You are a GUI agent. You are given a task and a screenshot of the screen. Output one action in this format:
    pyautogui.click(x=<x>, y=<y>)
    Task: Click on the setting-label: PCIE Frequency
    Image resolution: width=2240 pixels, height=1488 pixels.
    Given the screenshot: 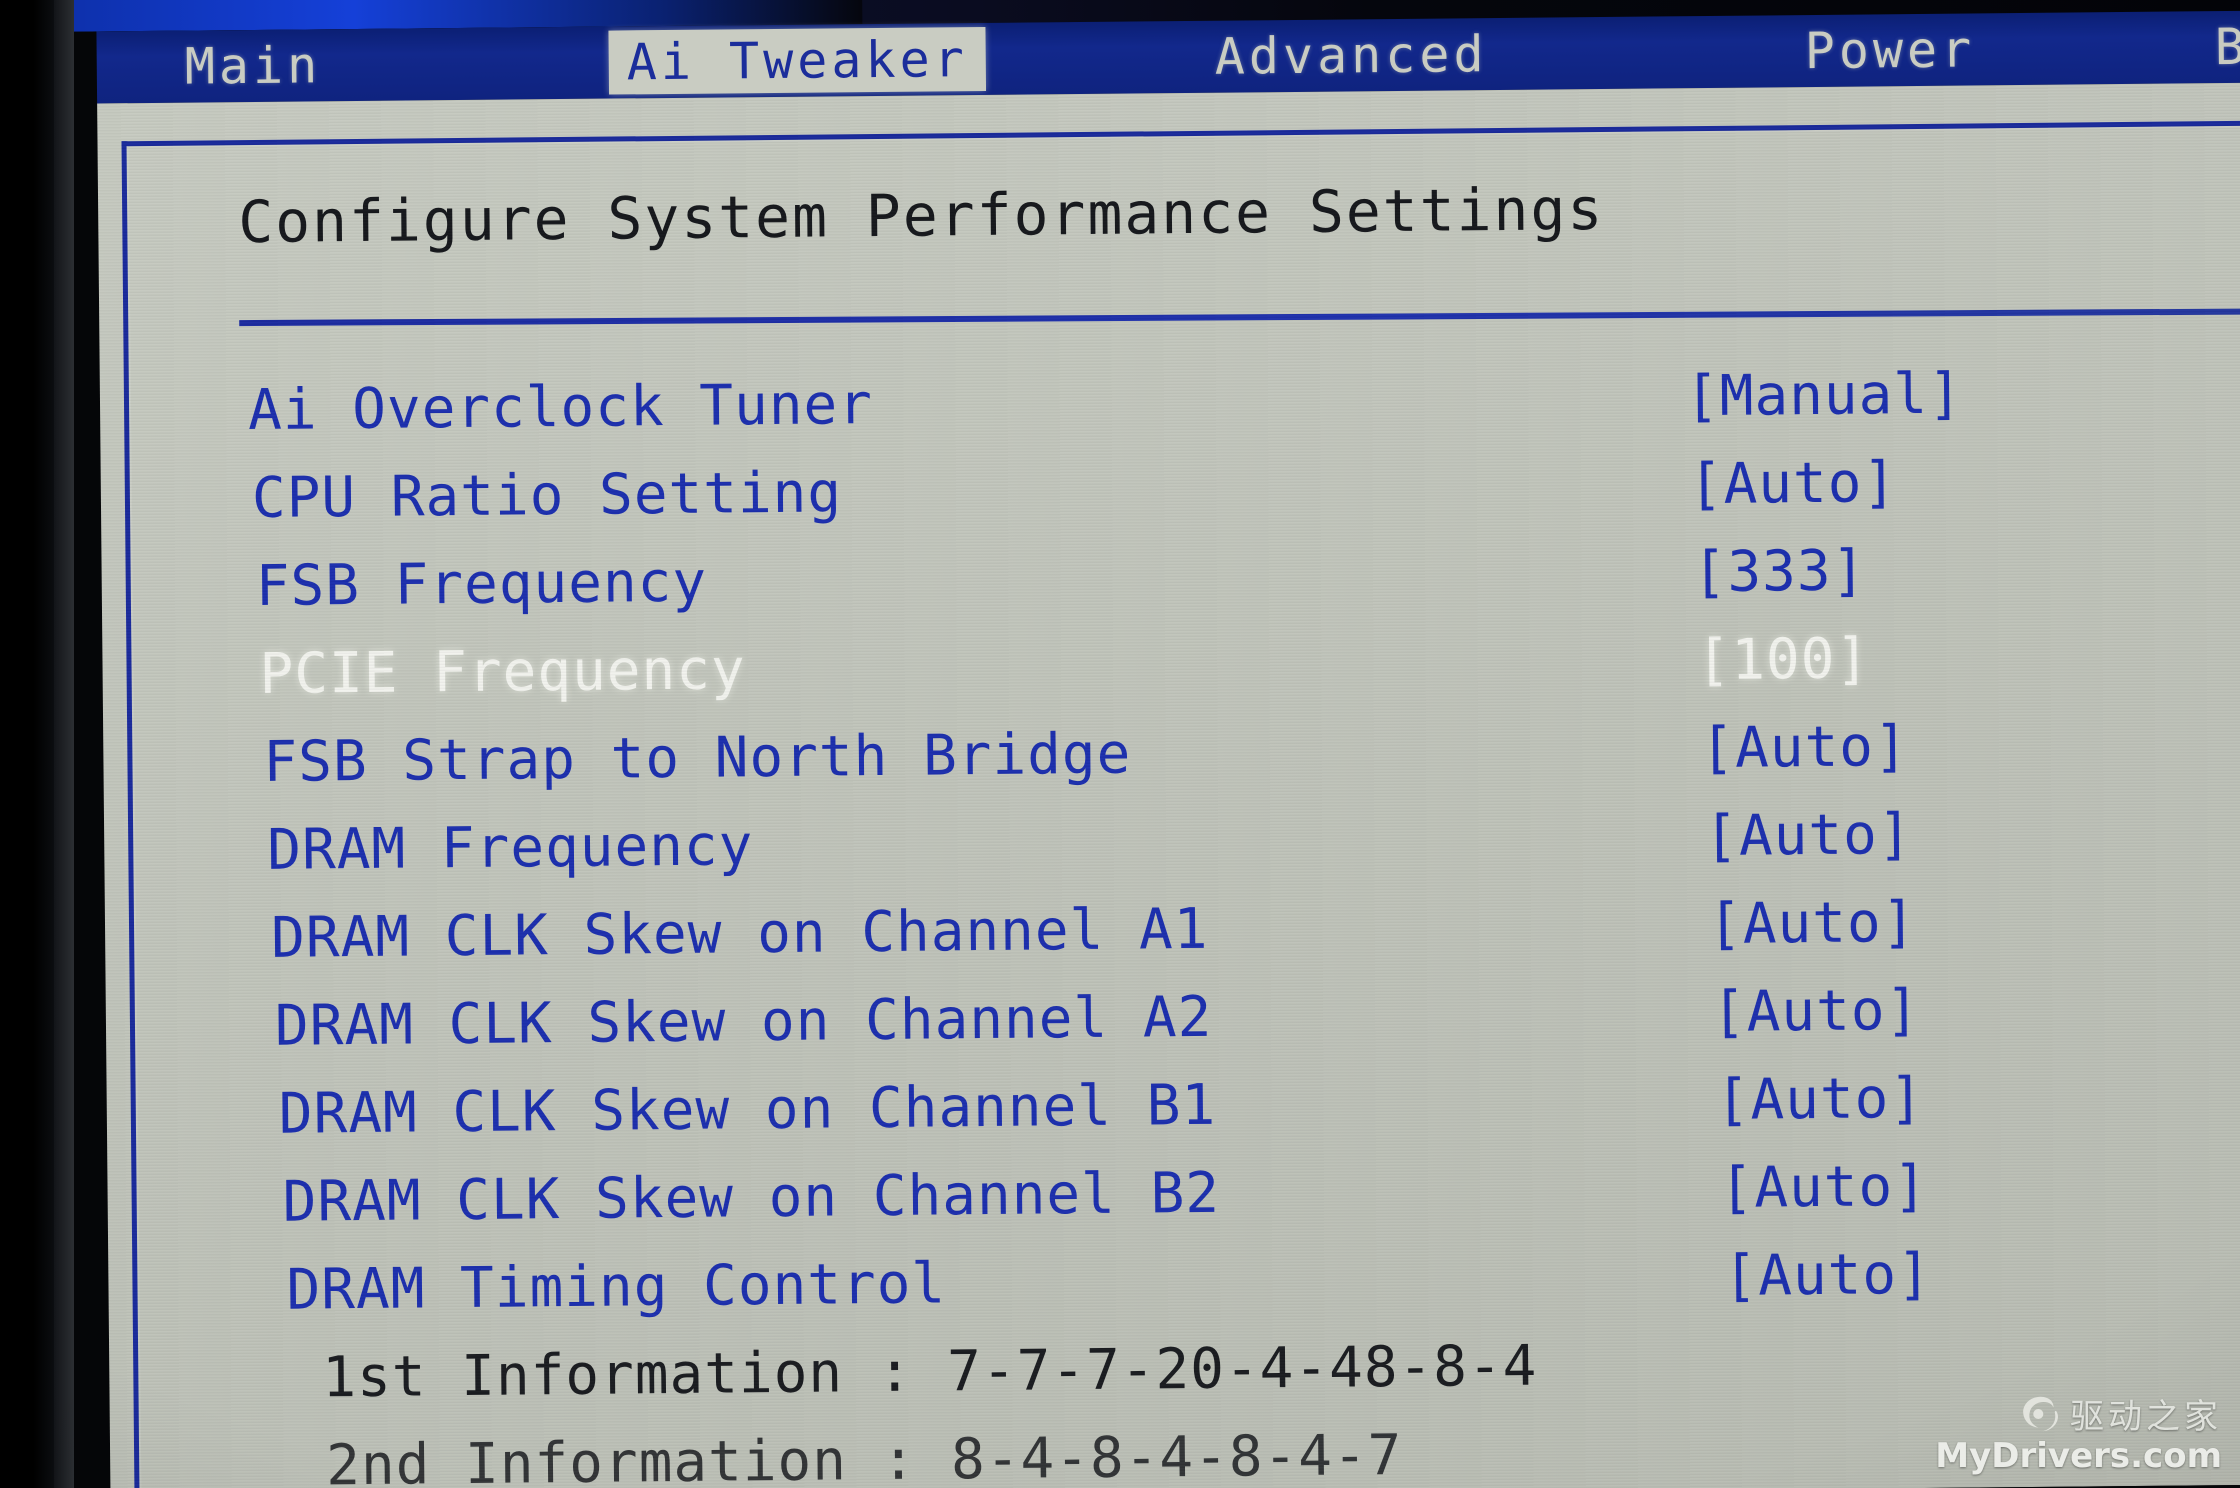 What is the action you would take?
    pyautogui.click(x=502, y=672)
    